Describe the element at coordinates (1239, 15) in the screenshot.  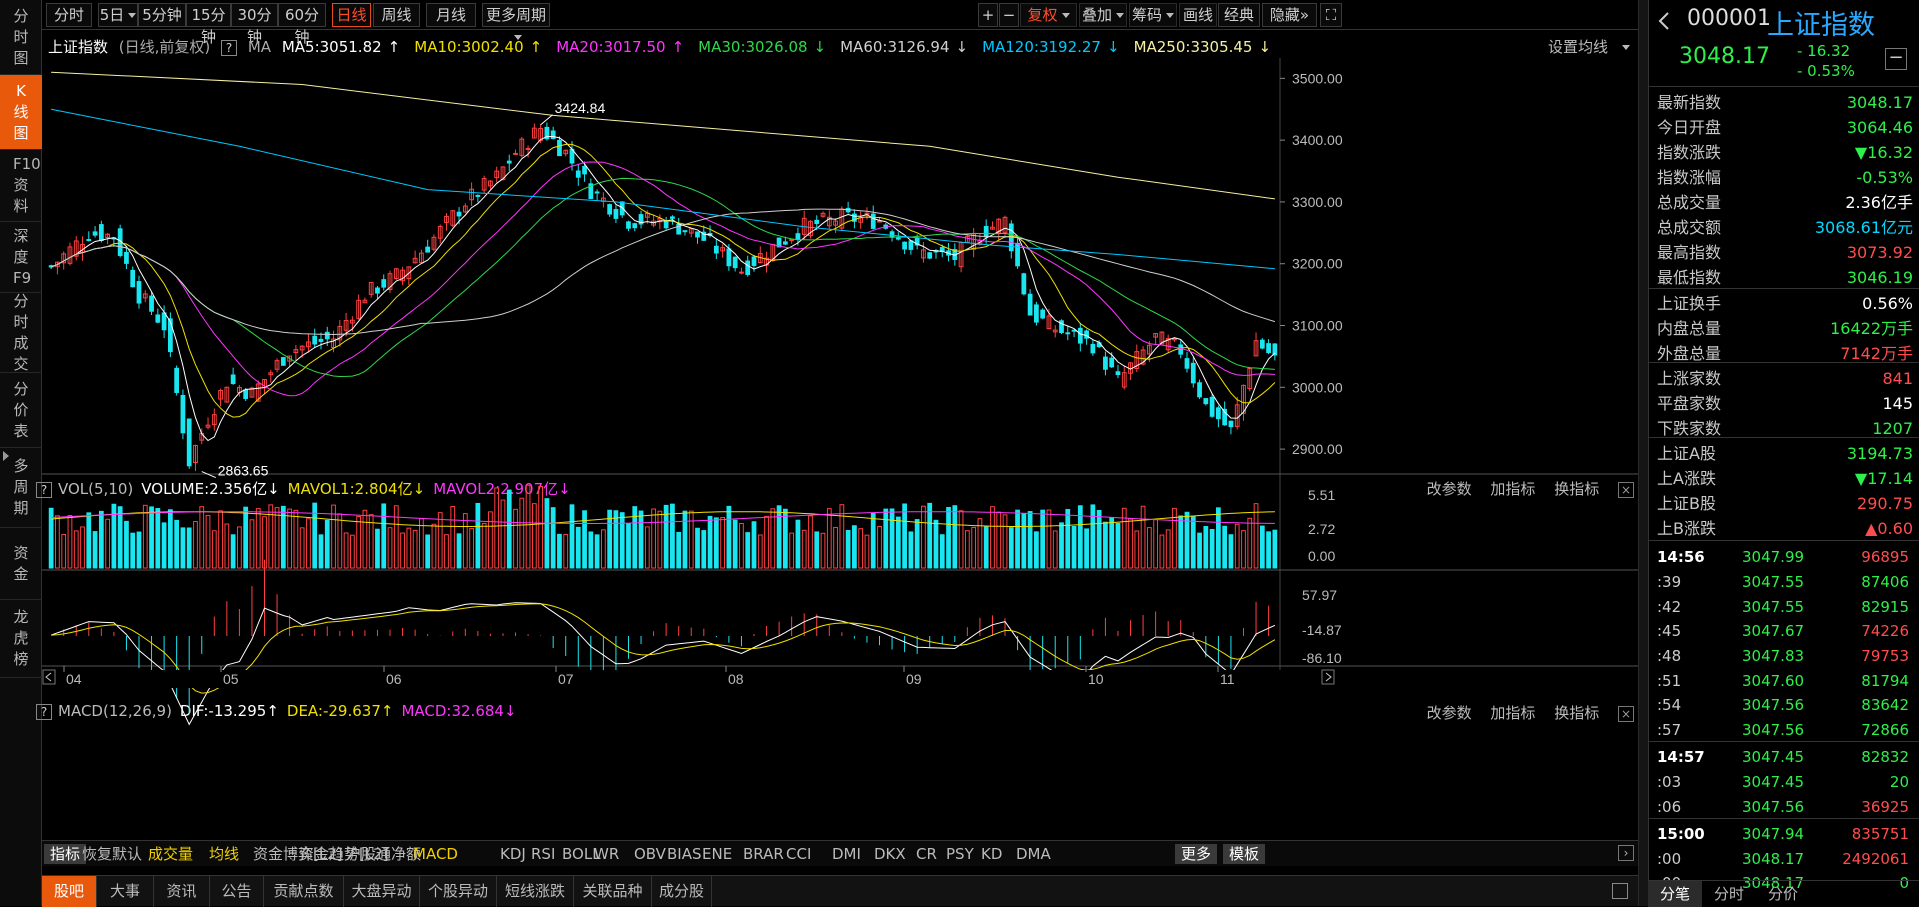
I see `tool-6: 经典` at that location.